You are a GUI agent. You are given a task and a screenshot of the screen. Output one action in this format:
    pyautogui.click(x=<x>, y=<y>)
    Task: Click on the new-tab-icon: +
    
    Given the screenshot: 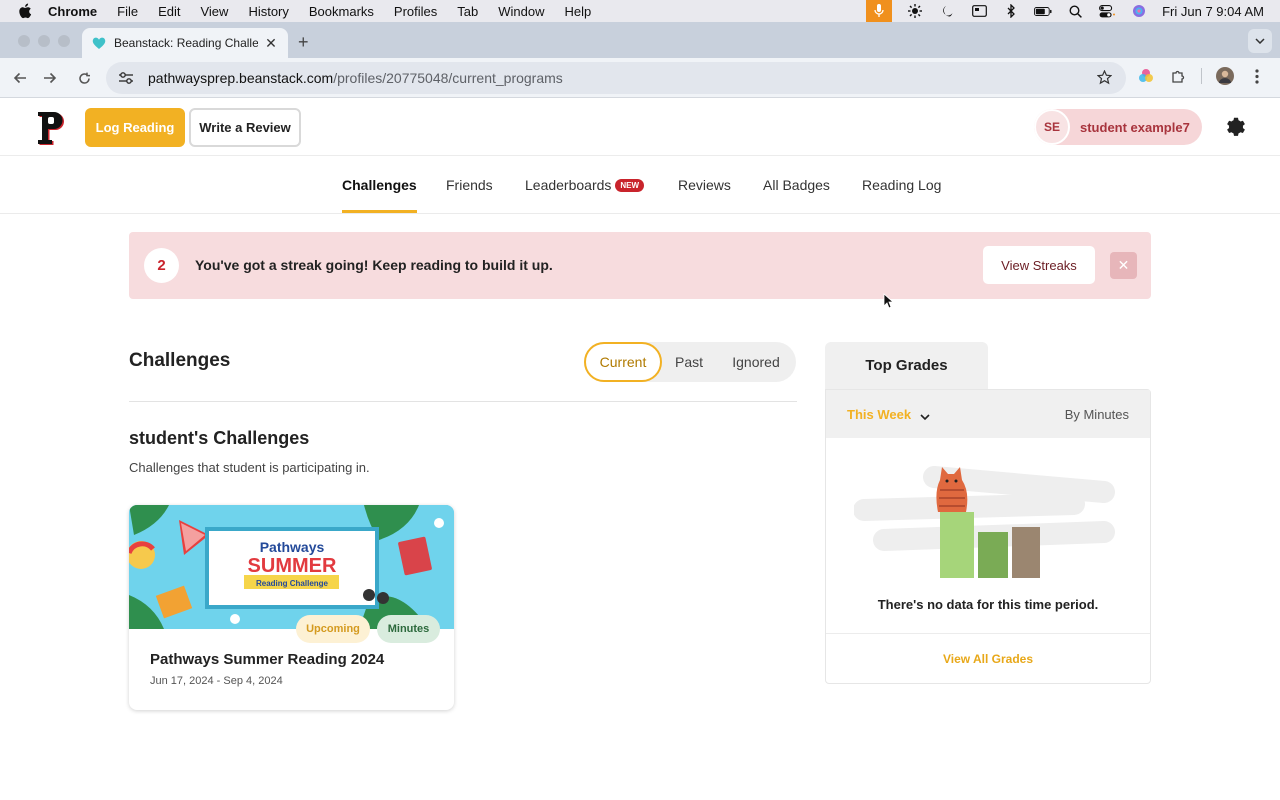 What is the action you would take?
    pyautogui.click(x=303, y=42)
    